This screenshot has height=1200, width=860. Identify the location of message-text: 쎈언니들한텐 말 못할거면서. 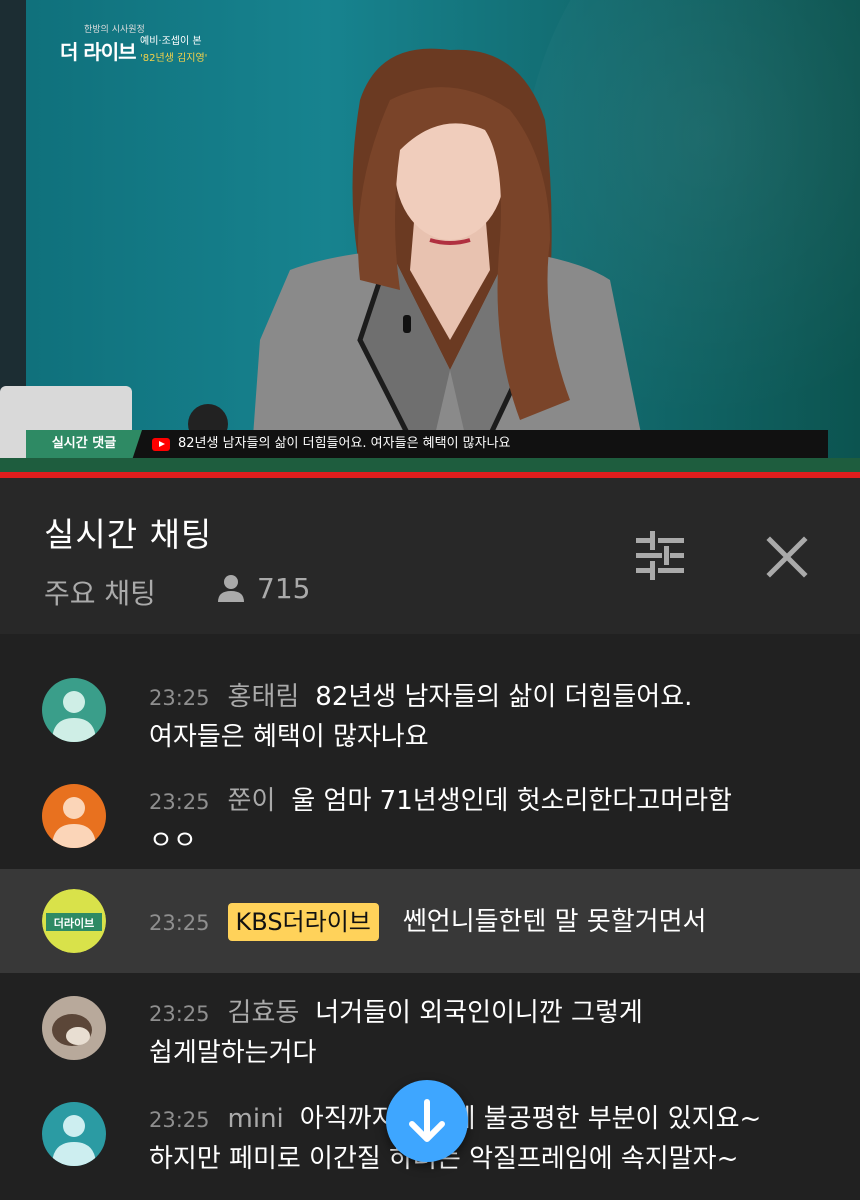
(554, 922).